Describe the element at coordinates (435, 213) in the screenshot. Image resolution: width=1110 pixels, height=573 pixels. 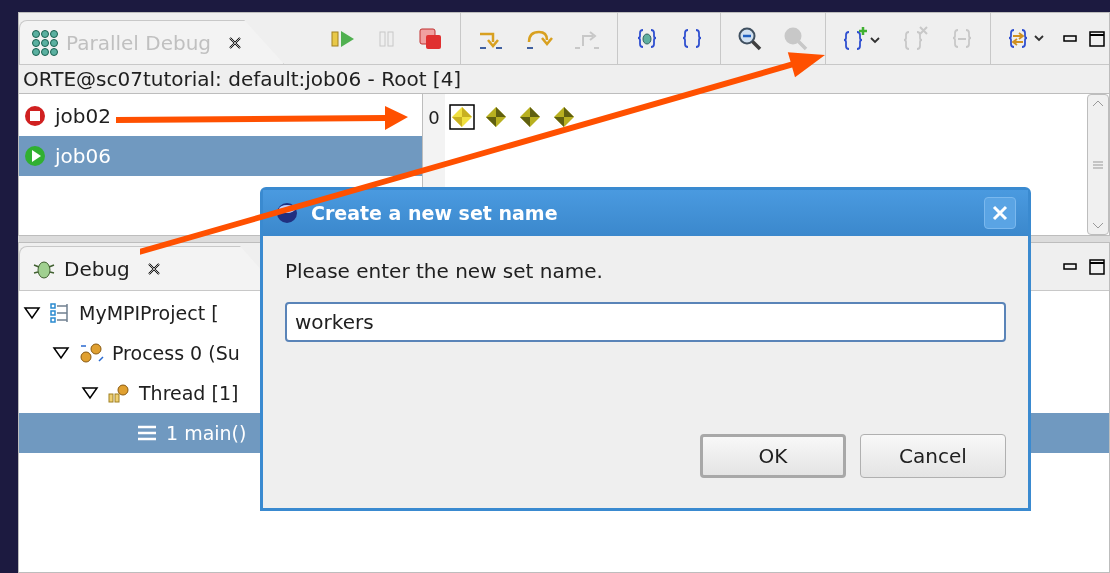
I see `dialog-title: Create a new set name` at that location.